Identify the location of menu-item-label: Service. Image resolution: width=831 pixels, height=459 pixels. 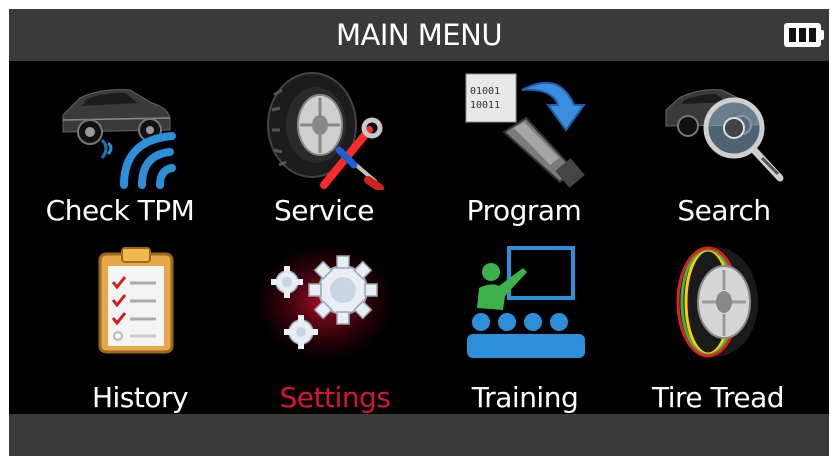
(324, 210).